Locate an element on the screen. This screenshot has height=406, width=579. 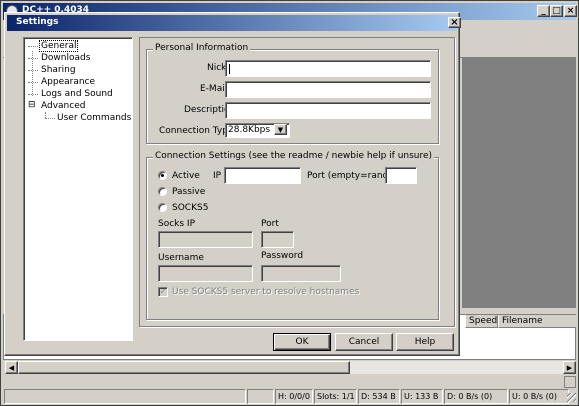
scroll-corner is located at coordinates (570, 382).